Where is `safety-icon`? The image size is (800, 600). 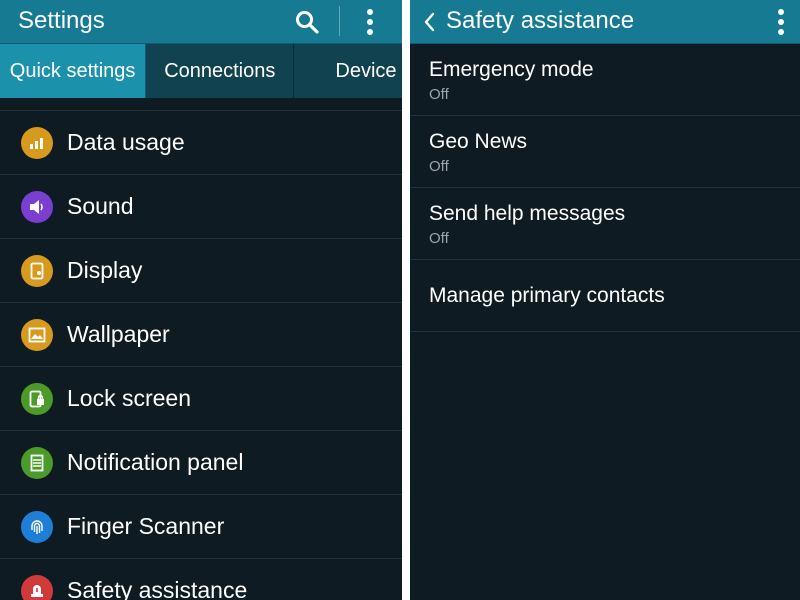 safety-icon is located at coordinates (37, 587).